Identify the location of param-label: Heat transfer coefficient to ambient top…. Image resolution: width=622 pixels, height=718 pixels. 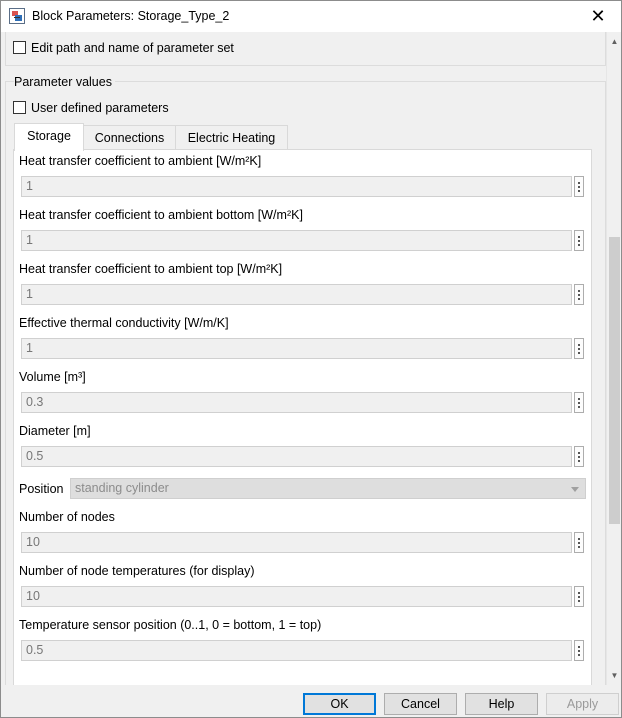
(151, 269).